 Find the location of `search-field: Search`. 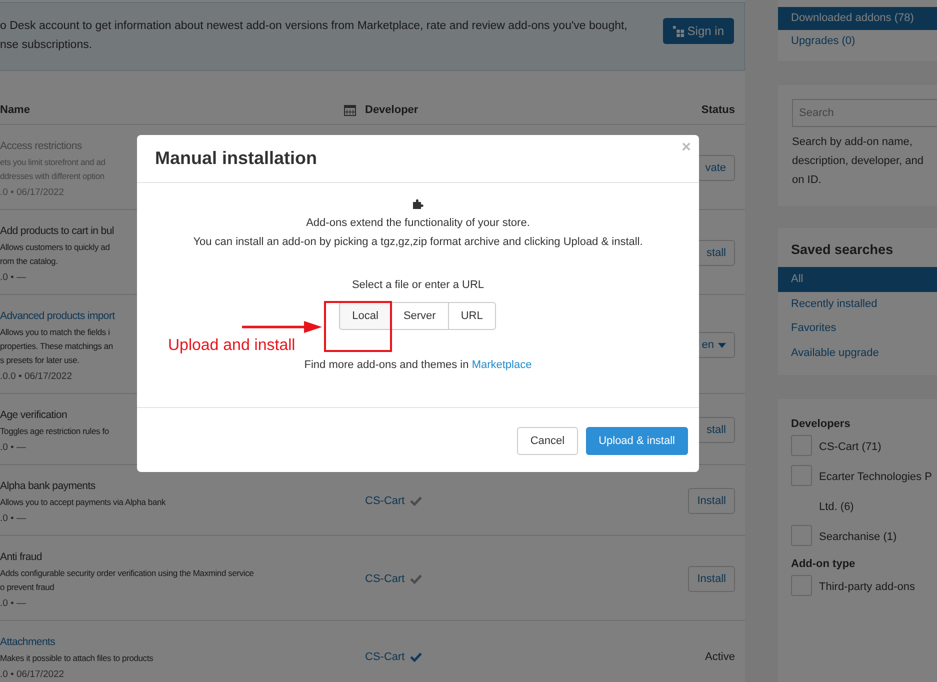

search-field: Search is located at coordinates (864, 113).